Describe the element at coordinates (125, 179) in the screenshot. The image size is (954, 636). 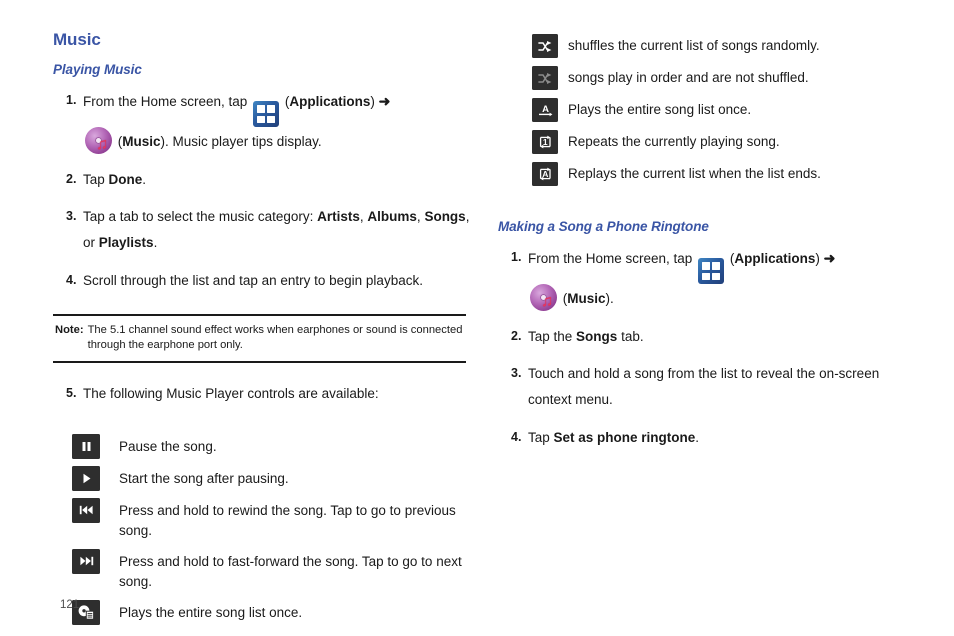
I see `done-label: Done` at that location.